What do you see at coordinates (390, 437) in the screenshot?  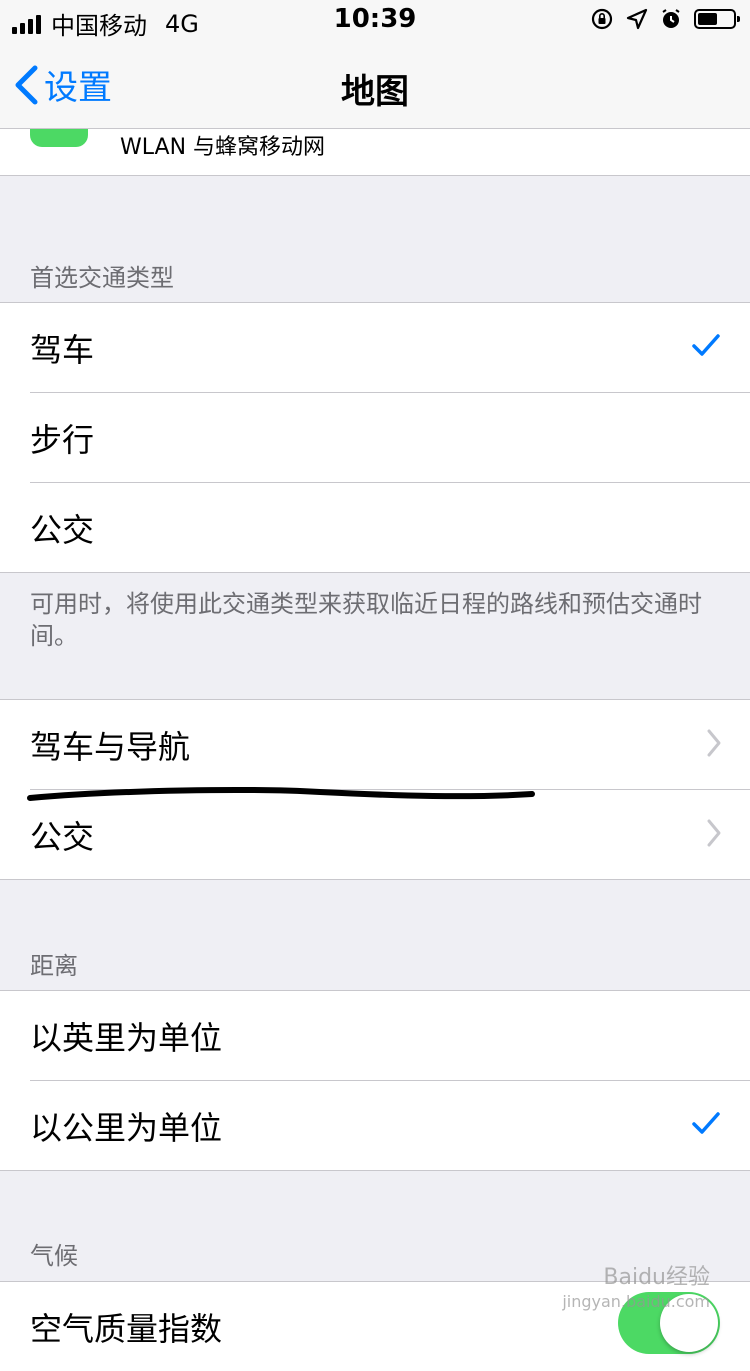 I see `transport-item-walking: 步行` at bounding box center [390, 437].